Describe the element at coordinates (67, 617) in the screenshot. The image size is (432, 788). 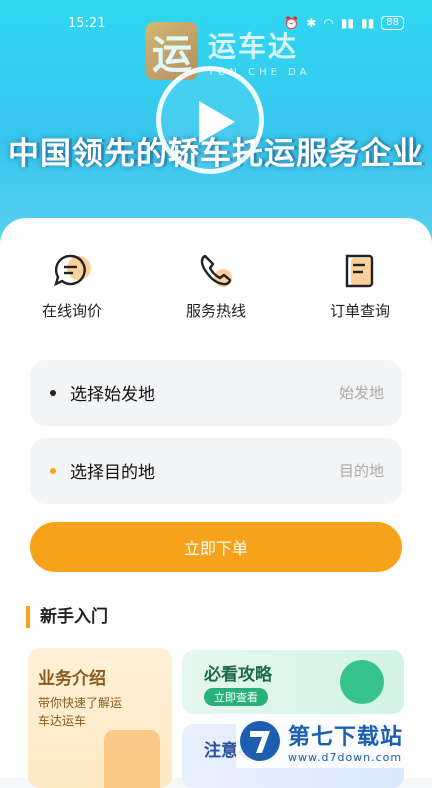
I see `section-title: 新手入门` at that location.